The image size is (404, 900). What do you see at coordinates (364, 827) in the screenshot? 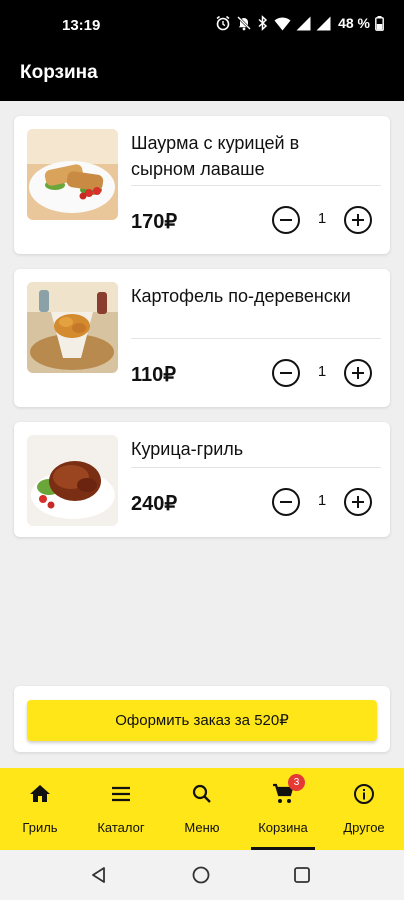
I see `nav-label: Другое` at bounding box center [364, 827].